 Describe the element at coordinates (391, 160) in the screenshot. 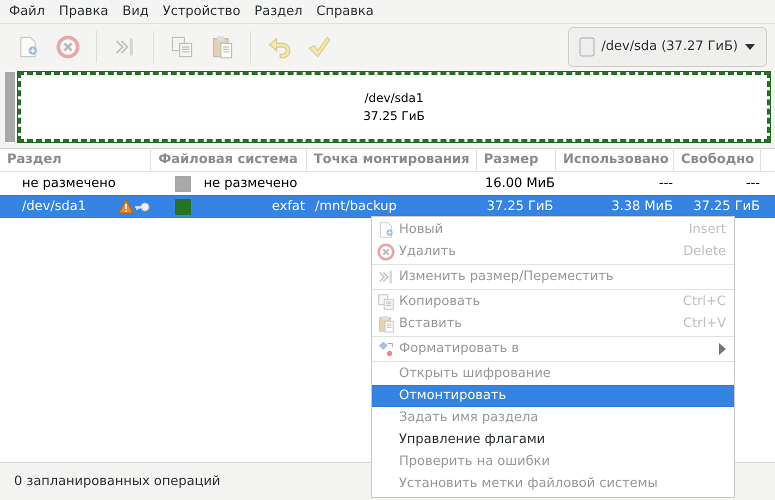

I see `column-header: Точка монтирования` at that location.